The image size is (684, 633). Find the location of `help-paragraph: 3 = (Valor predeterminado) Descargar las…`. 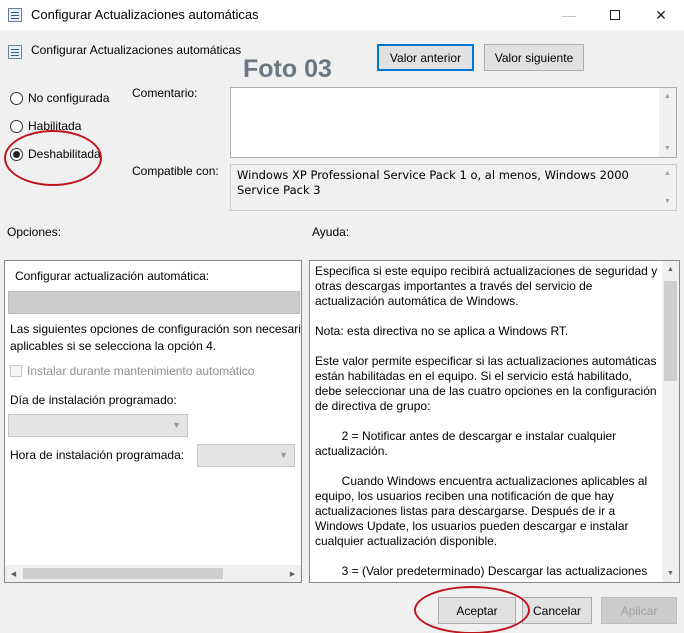

help-paragraph: 3 = (Valor predeterminado) Descargar las… is located at coordinates (481, 571).